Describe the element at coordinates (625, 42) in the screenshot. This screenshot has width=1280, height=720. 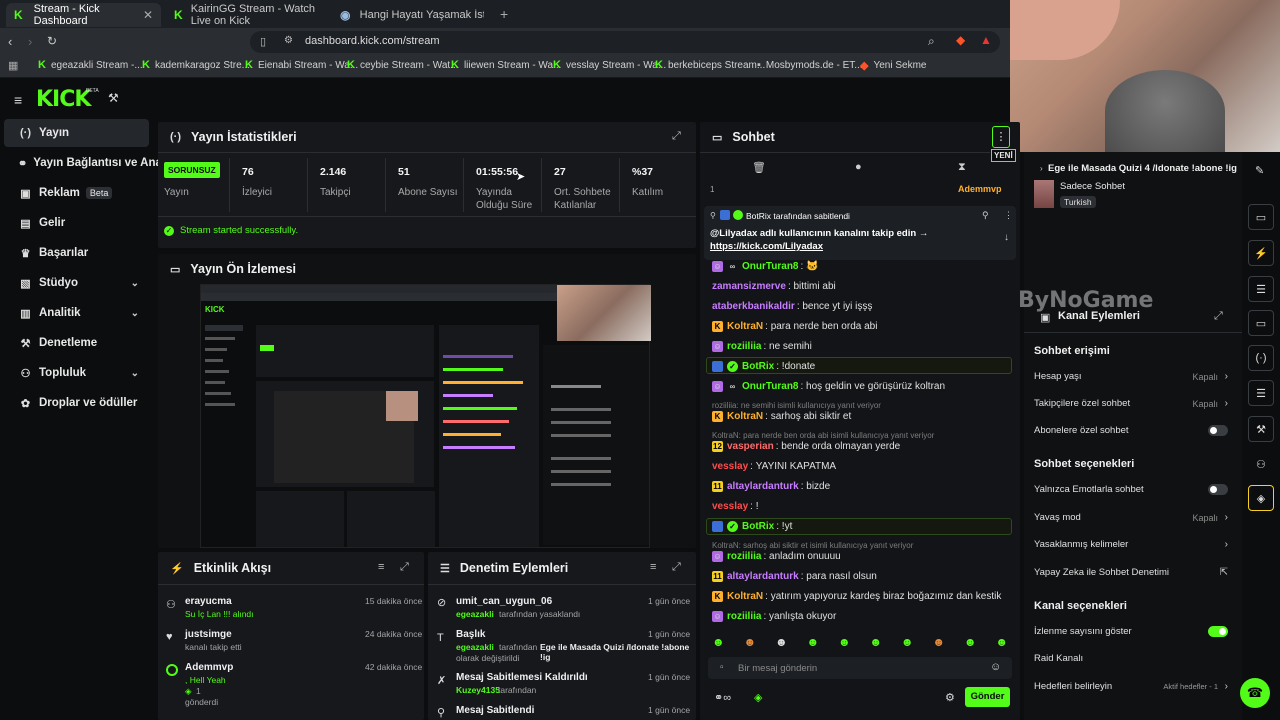
I see `url-field: ▯ ⚙ dashboard.kick.com/stream ⌕ ◆ ▲` at that location.